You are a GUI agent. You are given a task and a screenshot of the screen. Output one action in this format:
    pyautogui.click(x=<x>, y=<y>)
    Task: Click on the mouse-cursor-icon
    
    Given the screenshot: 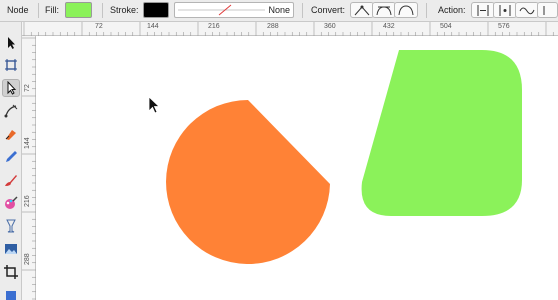 What is the action you would take?
    pyautogui.click(x=154, y=105)
    